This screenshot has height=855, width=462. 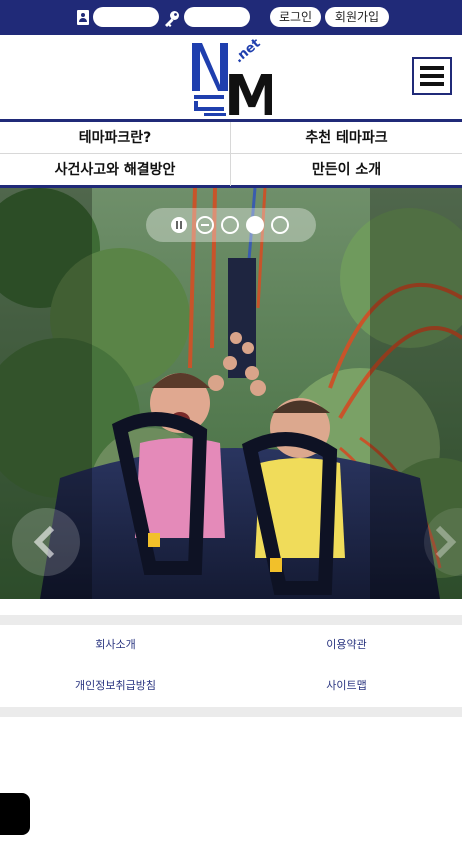 I want to click on slider-controls, so click(x=231, y=225).